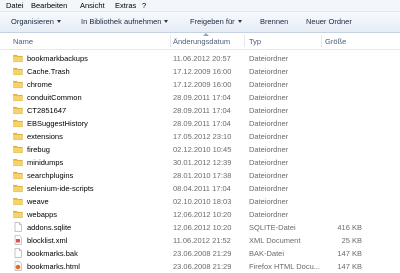  What do you see at coordinates (329, 22) in the screenshot?
I see `new-folder-button: Neuer Ordner` at bounding box center [329, 22].